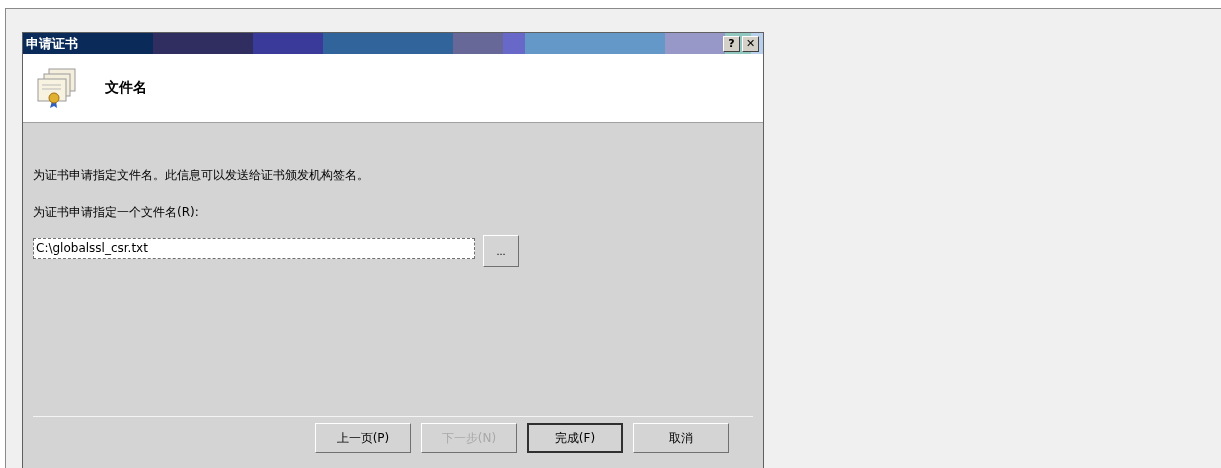 This screenshot has height=468, width=1221. Describe the element at coordinates (57, 88) in the screenshot. I see `certificate-icon` at that location.